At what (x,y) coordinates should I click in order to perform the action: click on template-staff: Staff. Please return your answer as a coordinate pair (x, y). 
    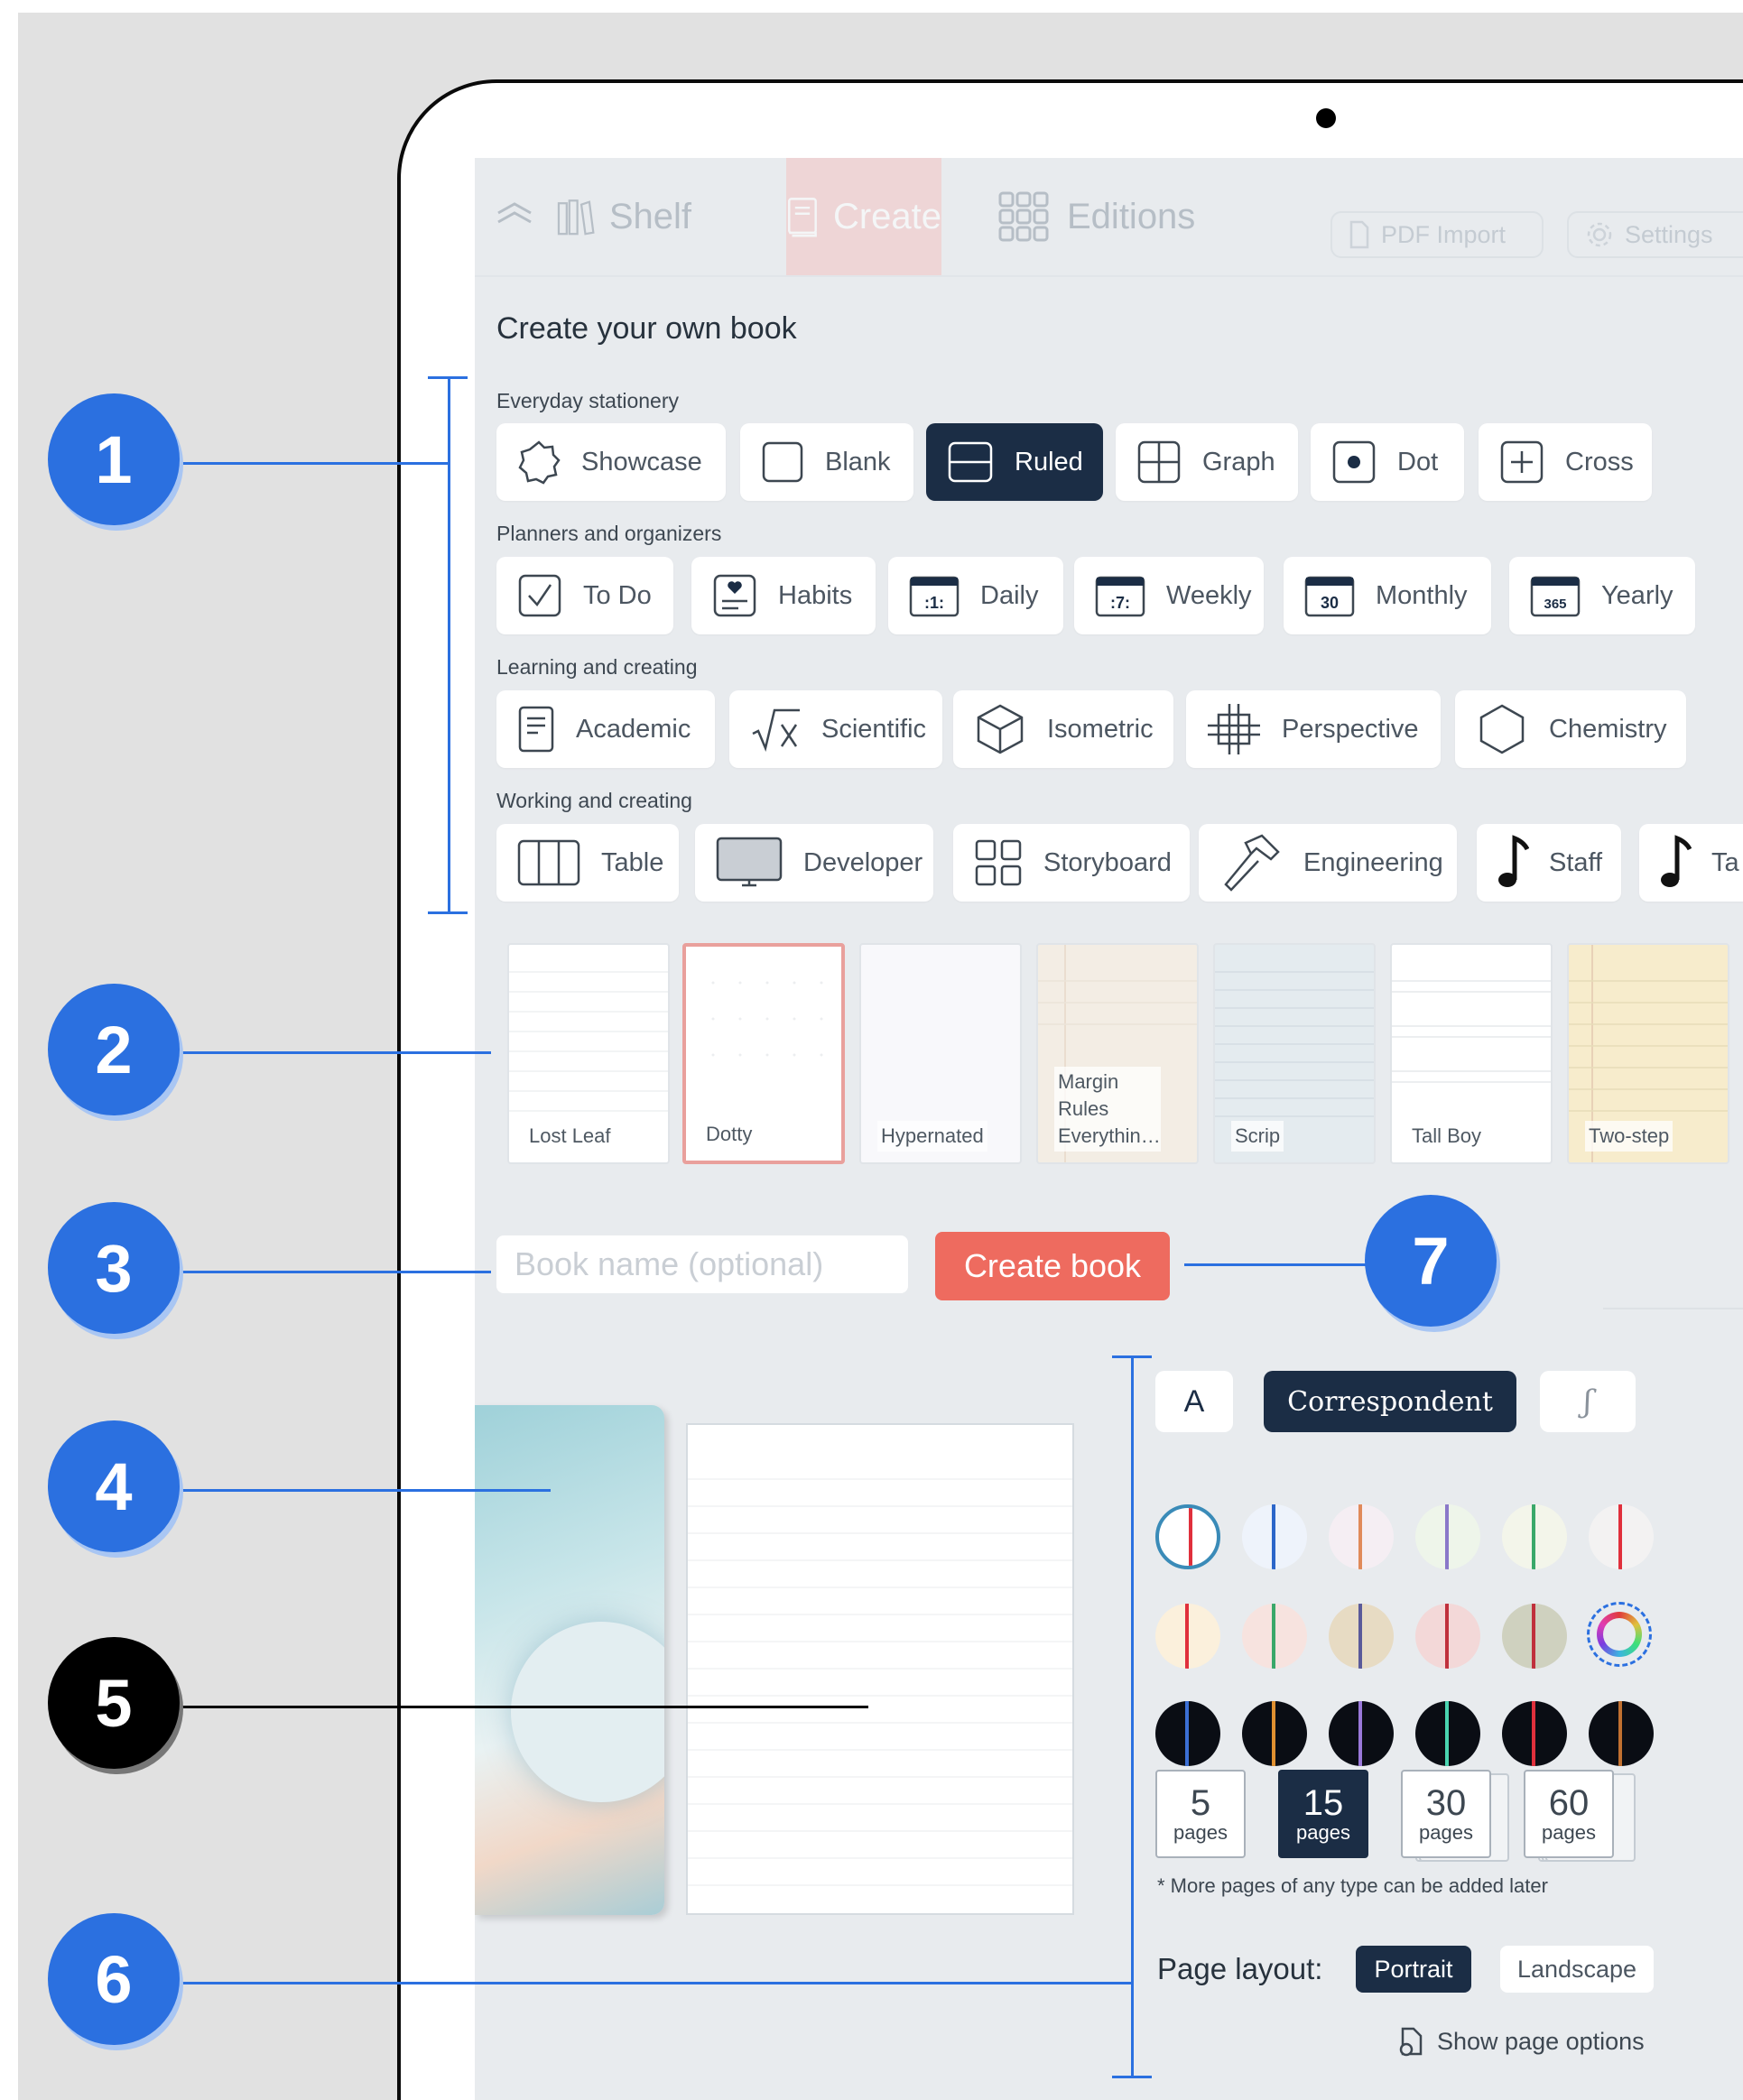
    Looking at the image, I should click on (1549, 863).